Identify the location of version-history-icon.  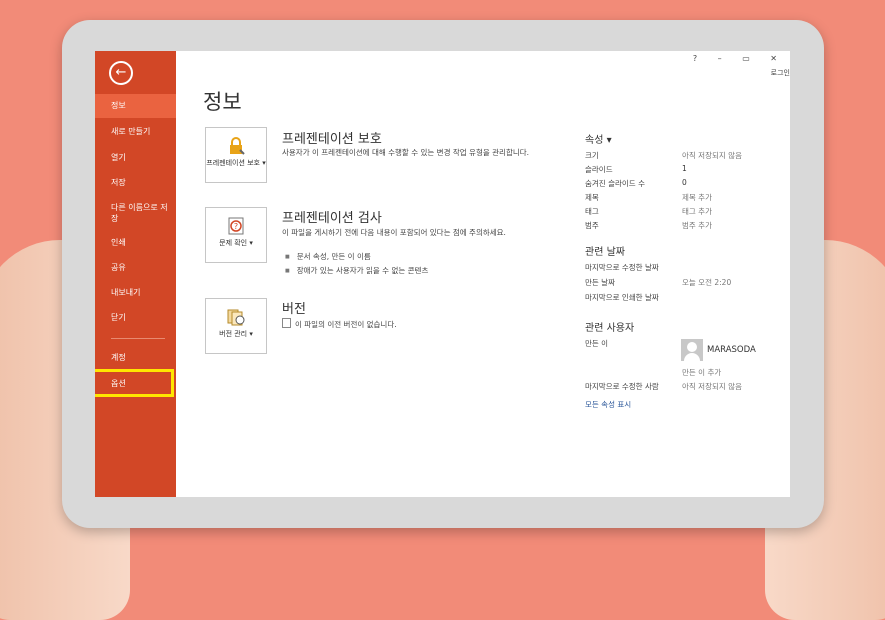
(236, 317).